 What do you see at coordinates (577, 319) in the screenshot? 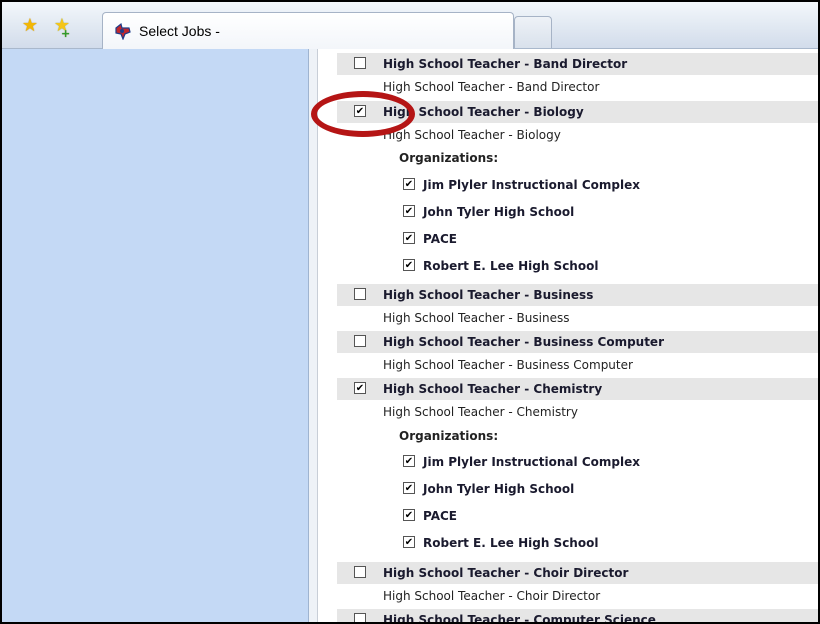
I see `job-description-row: High School Teacher - Business` at bounding box center [577, 319].